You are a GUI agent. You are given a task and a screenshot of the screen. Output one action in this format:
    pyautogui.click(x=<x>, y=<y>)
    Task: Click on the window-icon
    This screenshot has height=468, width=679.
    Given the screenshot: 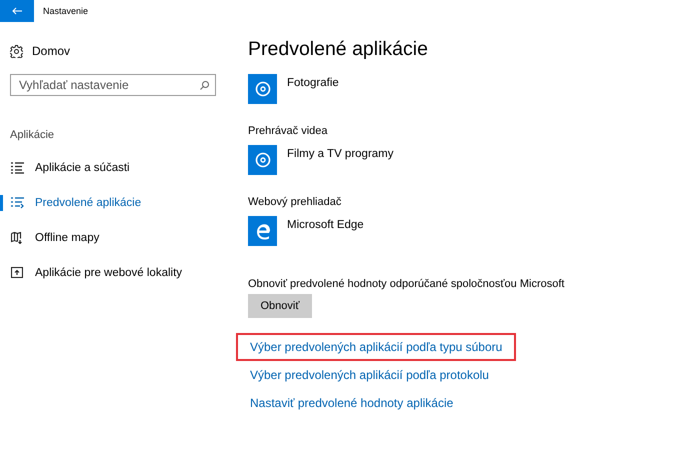 What is the action you would take?
    pyautogui.click(x=17, y=272)
    